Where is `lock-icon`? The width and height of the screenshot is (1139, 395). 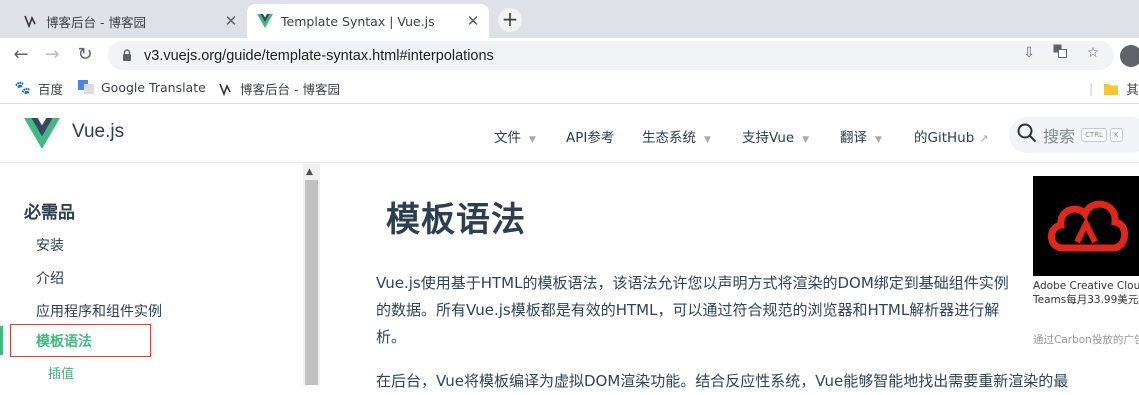
lock-icon is located at coordinates (127, 57).